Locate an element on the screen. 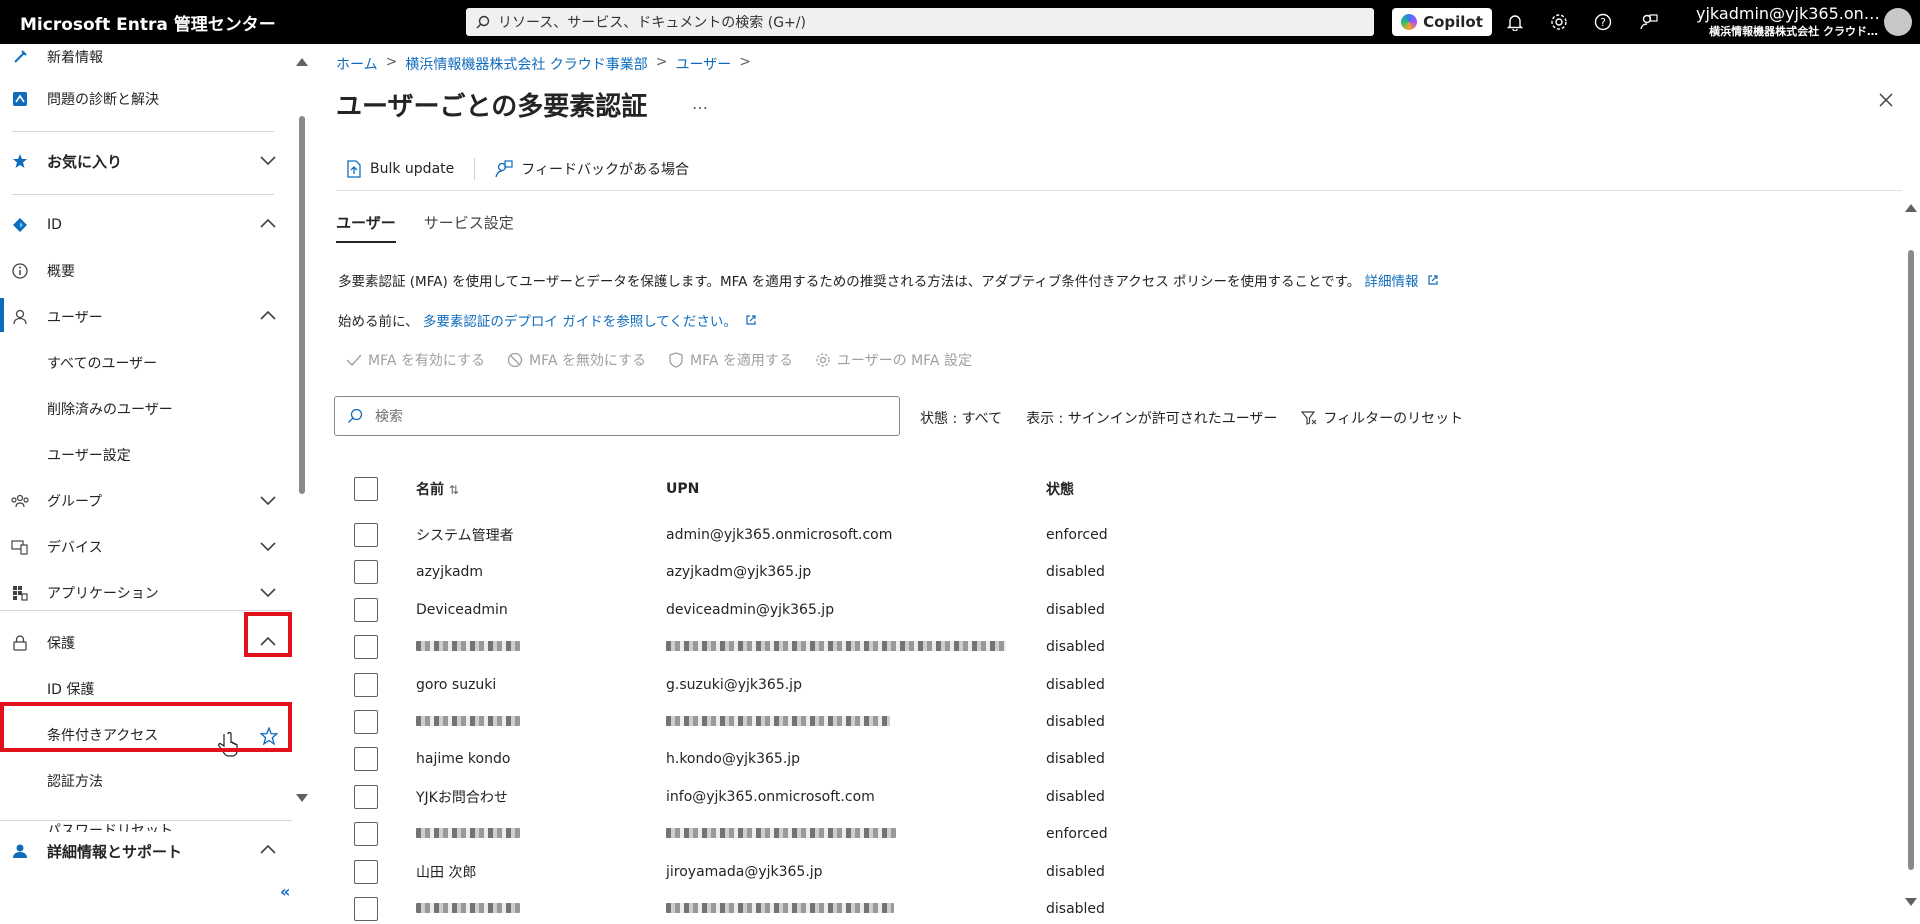 Image resolution: width=1920 pixels, height=924 pixels. before-text: 始める前に、 is located at coordinates (378, 322).